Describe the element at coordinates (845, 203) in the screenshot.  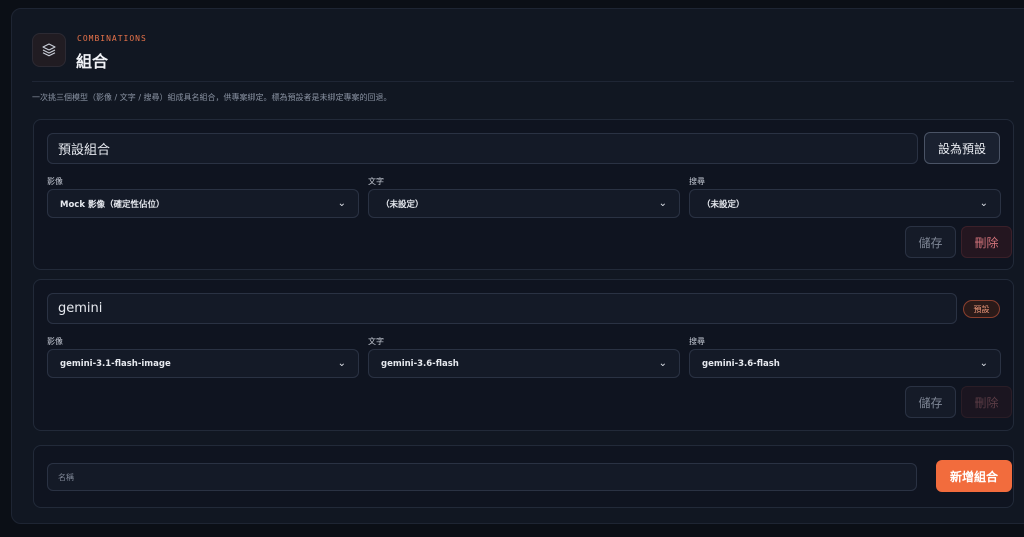
I see `search-model-select: （未設定） ⌄` at that location.